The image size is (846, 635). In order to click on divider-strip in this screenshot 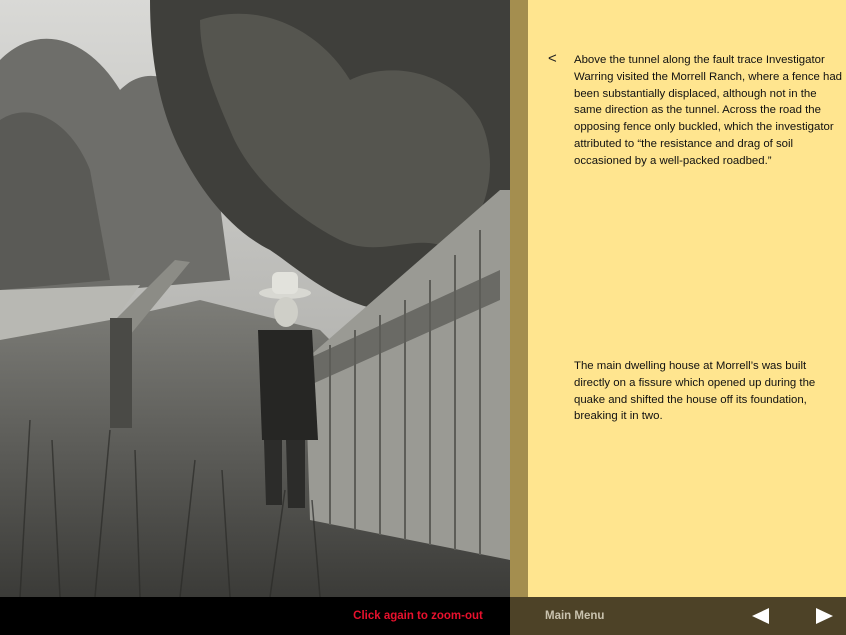, I will do `click(519, 298)`.